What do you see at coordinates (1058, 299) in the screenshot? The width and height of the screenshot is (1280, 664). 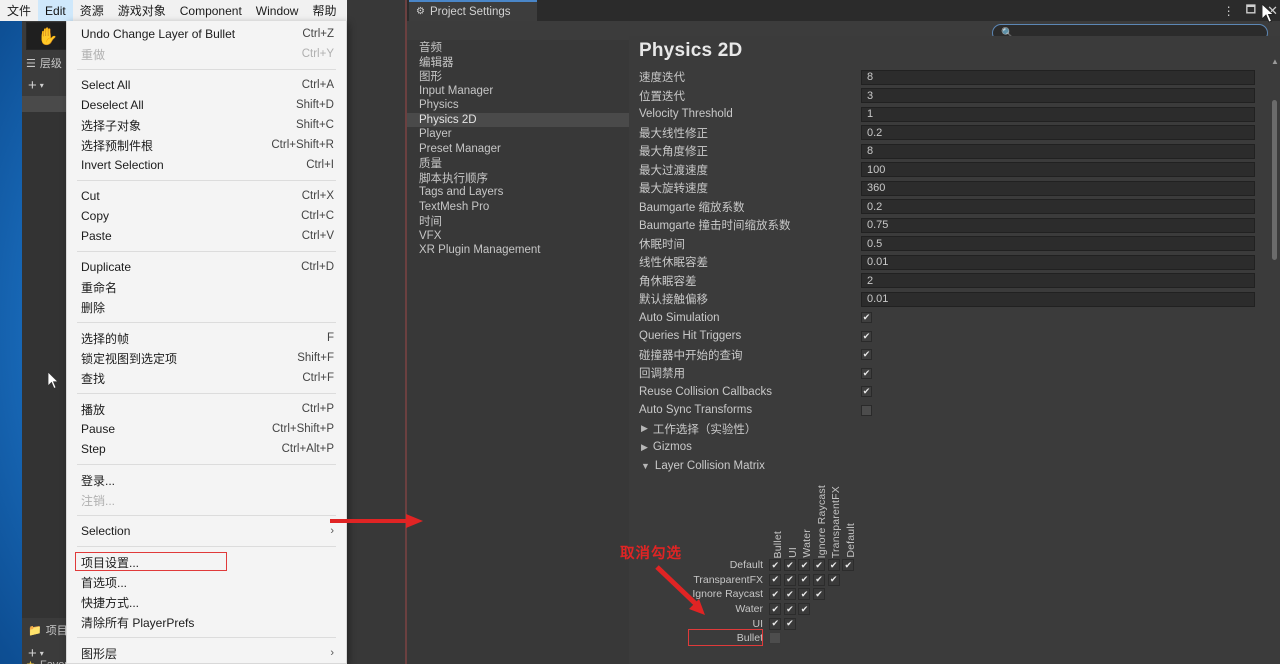 I see `field-value-input: 0.01` at bounding box center [1058, 299].